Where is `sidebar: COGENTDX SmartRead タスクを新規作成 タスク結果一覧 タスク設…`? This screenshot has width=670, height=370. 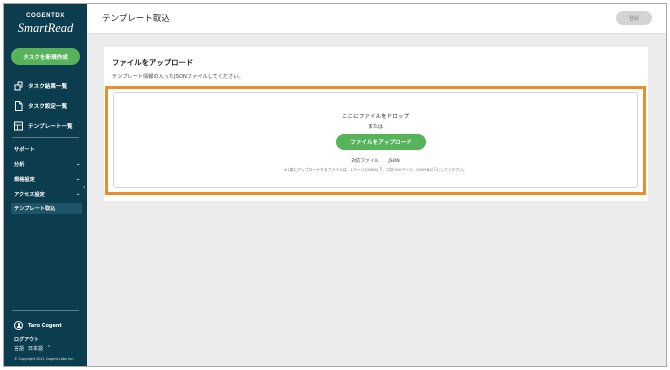 sidebar: COGENTDX SmartRead タスクを新規作成 タスク結果一覧 タスク設… is located at coordinates (45, 185).